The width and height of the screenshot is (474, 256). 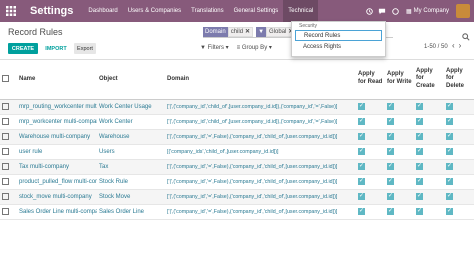 I want to click on user-avatar, so click(x=463, y=11).